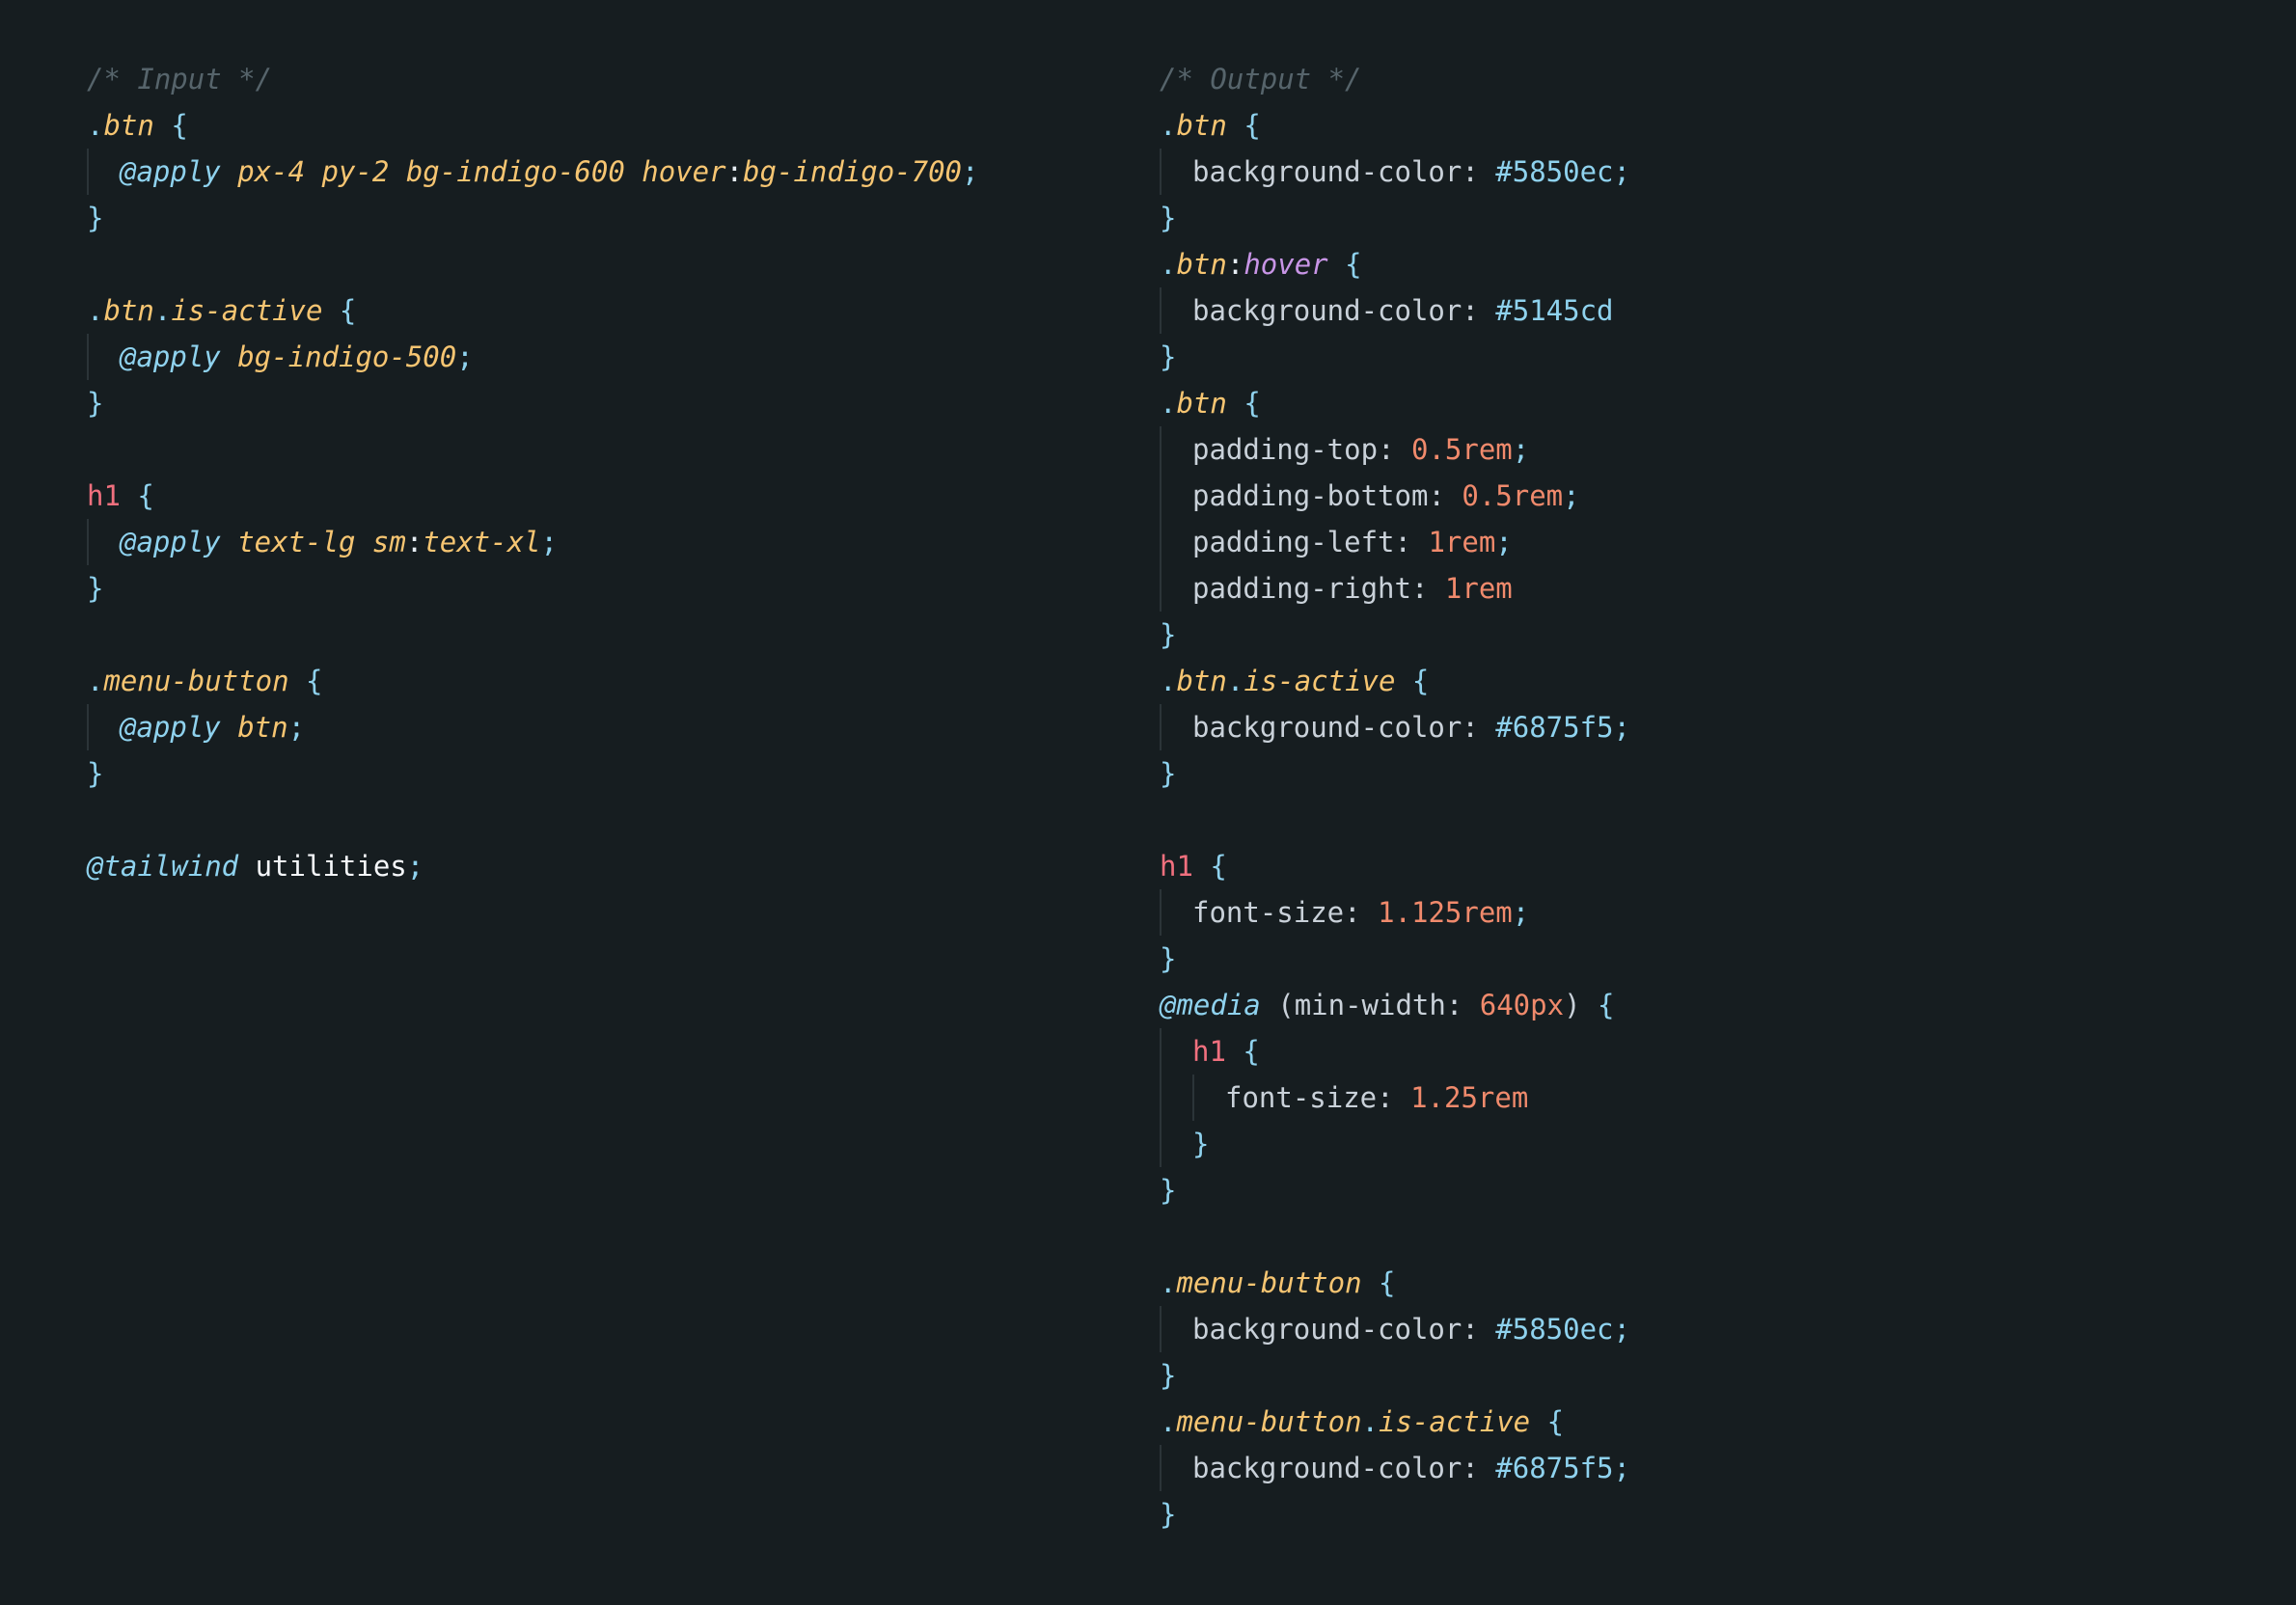 The height and width of the screenshot is (1605, 2296). I want to click on code-token: text-xl, so click(482, 542).